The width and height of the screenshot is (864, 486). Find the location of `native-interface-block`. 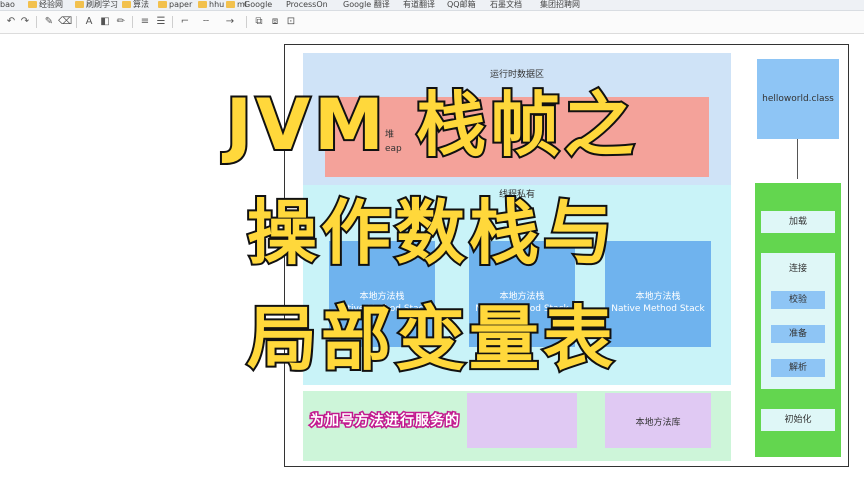

native-interface-block is located at coordinates (522, 420).